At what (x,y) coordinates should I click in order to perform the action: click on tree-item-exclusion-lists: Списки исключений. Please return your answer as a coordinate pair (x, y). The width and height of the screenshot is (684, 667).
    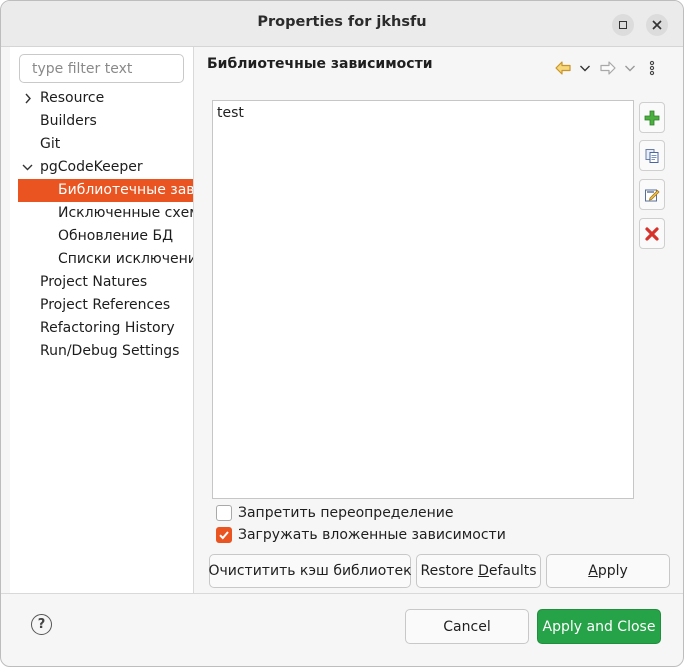
    Looking at the image, I should click on (101, 259).